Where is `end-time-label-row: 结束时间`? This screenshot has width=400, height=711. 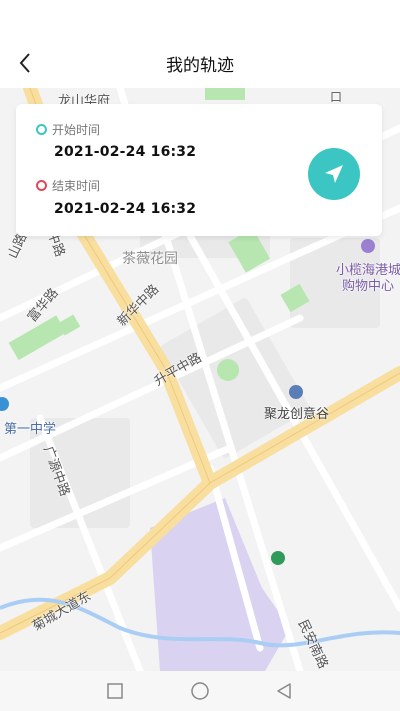
end-time-label-row: 结束时间 is located at coordinates (68, 185).